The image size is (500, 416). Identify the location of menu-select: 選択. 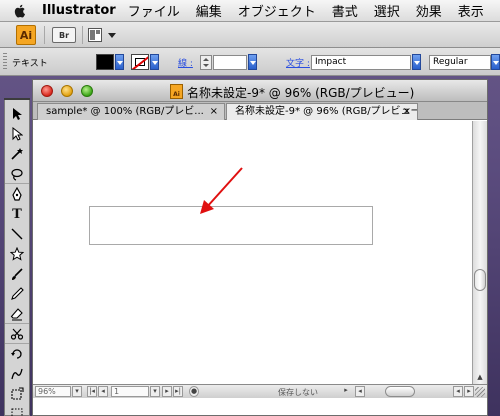
(387, 10).